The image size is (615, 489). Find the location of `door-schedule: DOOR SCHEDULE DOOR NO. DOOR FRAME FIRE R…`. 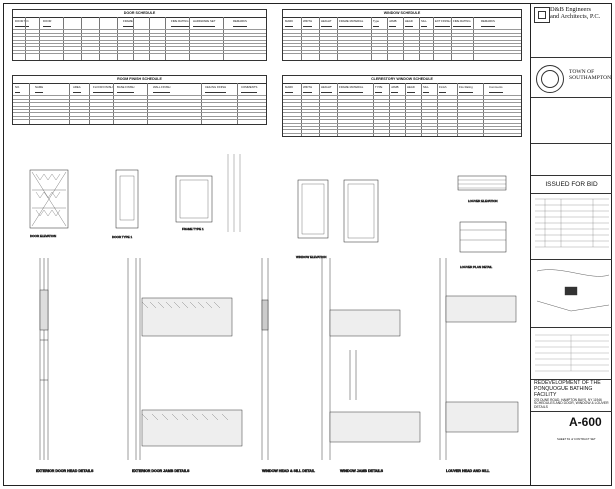

door-schedule: DOOR SCHEDULE DOOR NO. DOOR FRAME FIRE R… is located at coordinates (139, 35).